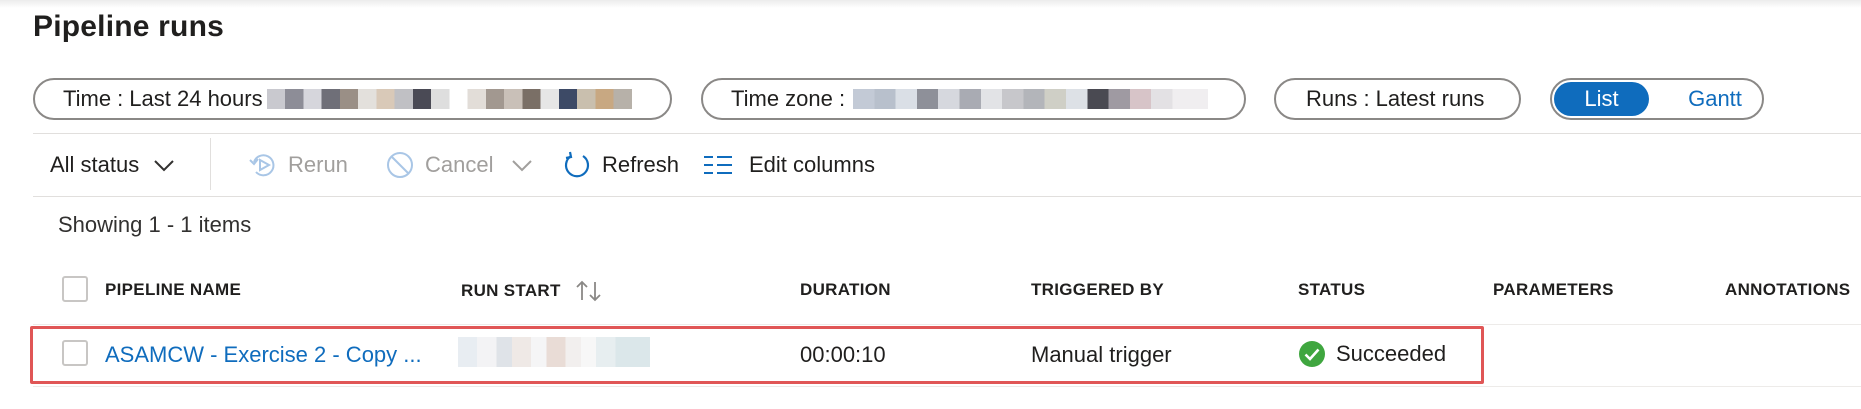 The height and width of the screenshot is (409, 1861). Describe the element at coordinates (210, 164) in the screenshot. I see `toolbar-separator` at that location.